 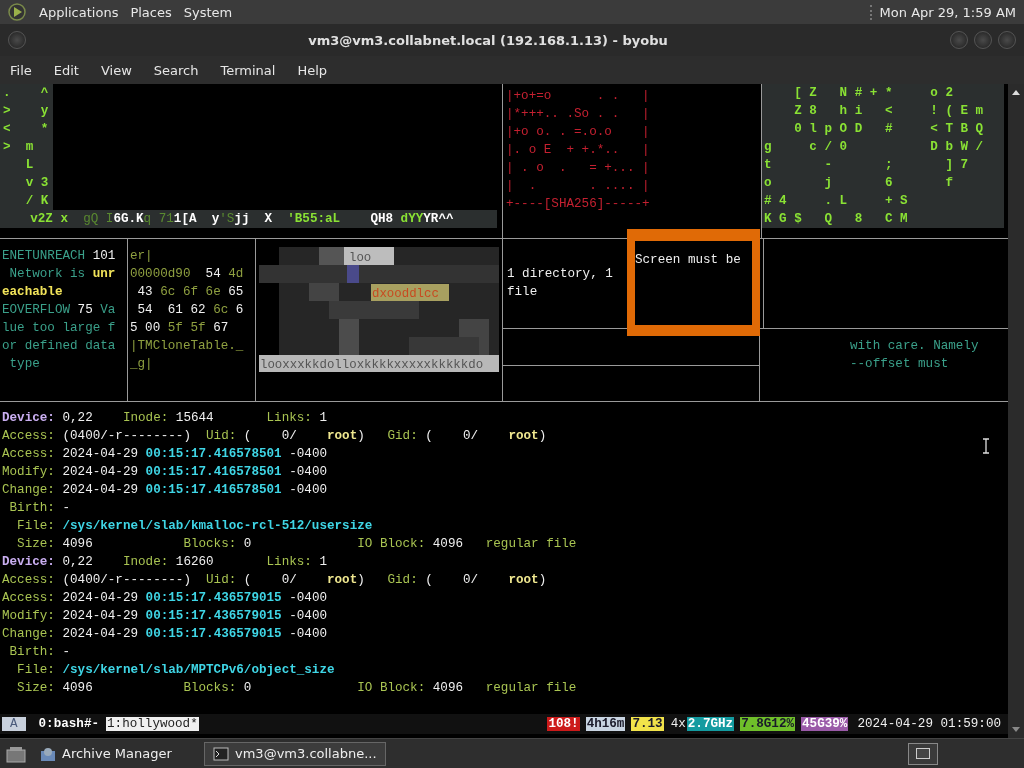 What do you see at coordinates (14, 724) in the screenshot?
I see `session-label: A` at bounding box center [14, 724].